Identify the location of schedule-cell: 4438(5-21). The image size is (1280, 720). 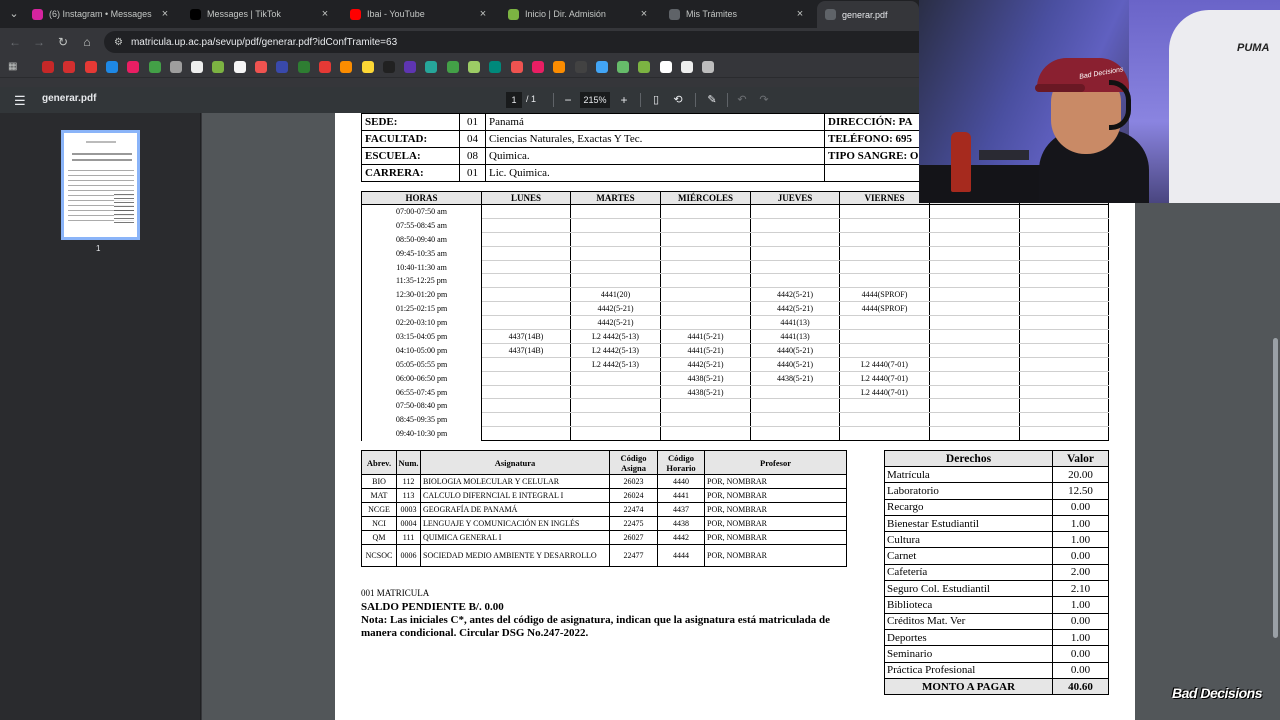
(705, 378).